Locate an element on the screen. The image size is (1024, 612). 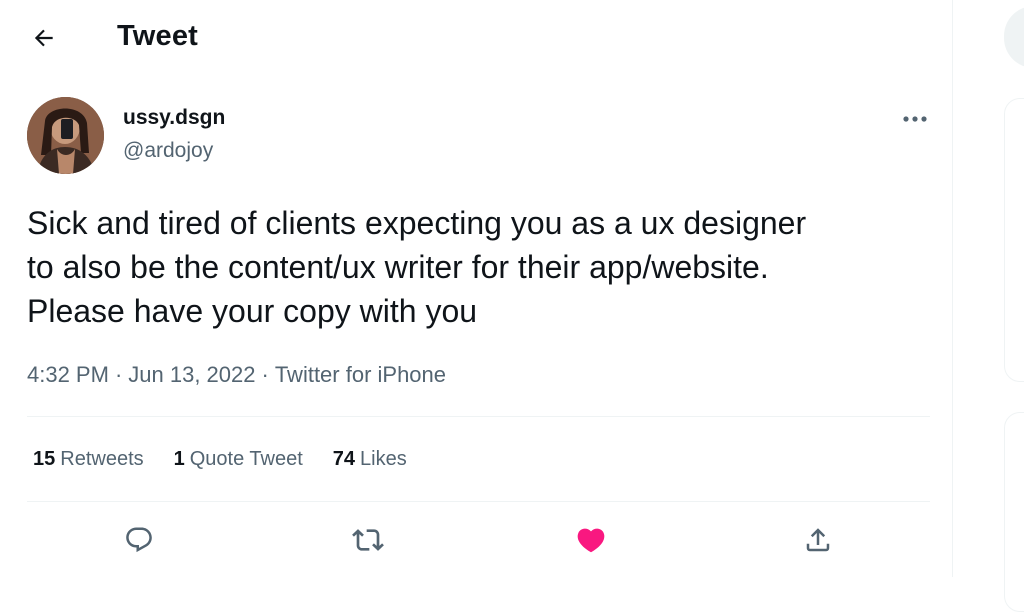
share-icon is located at coordinates (818, 540).